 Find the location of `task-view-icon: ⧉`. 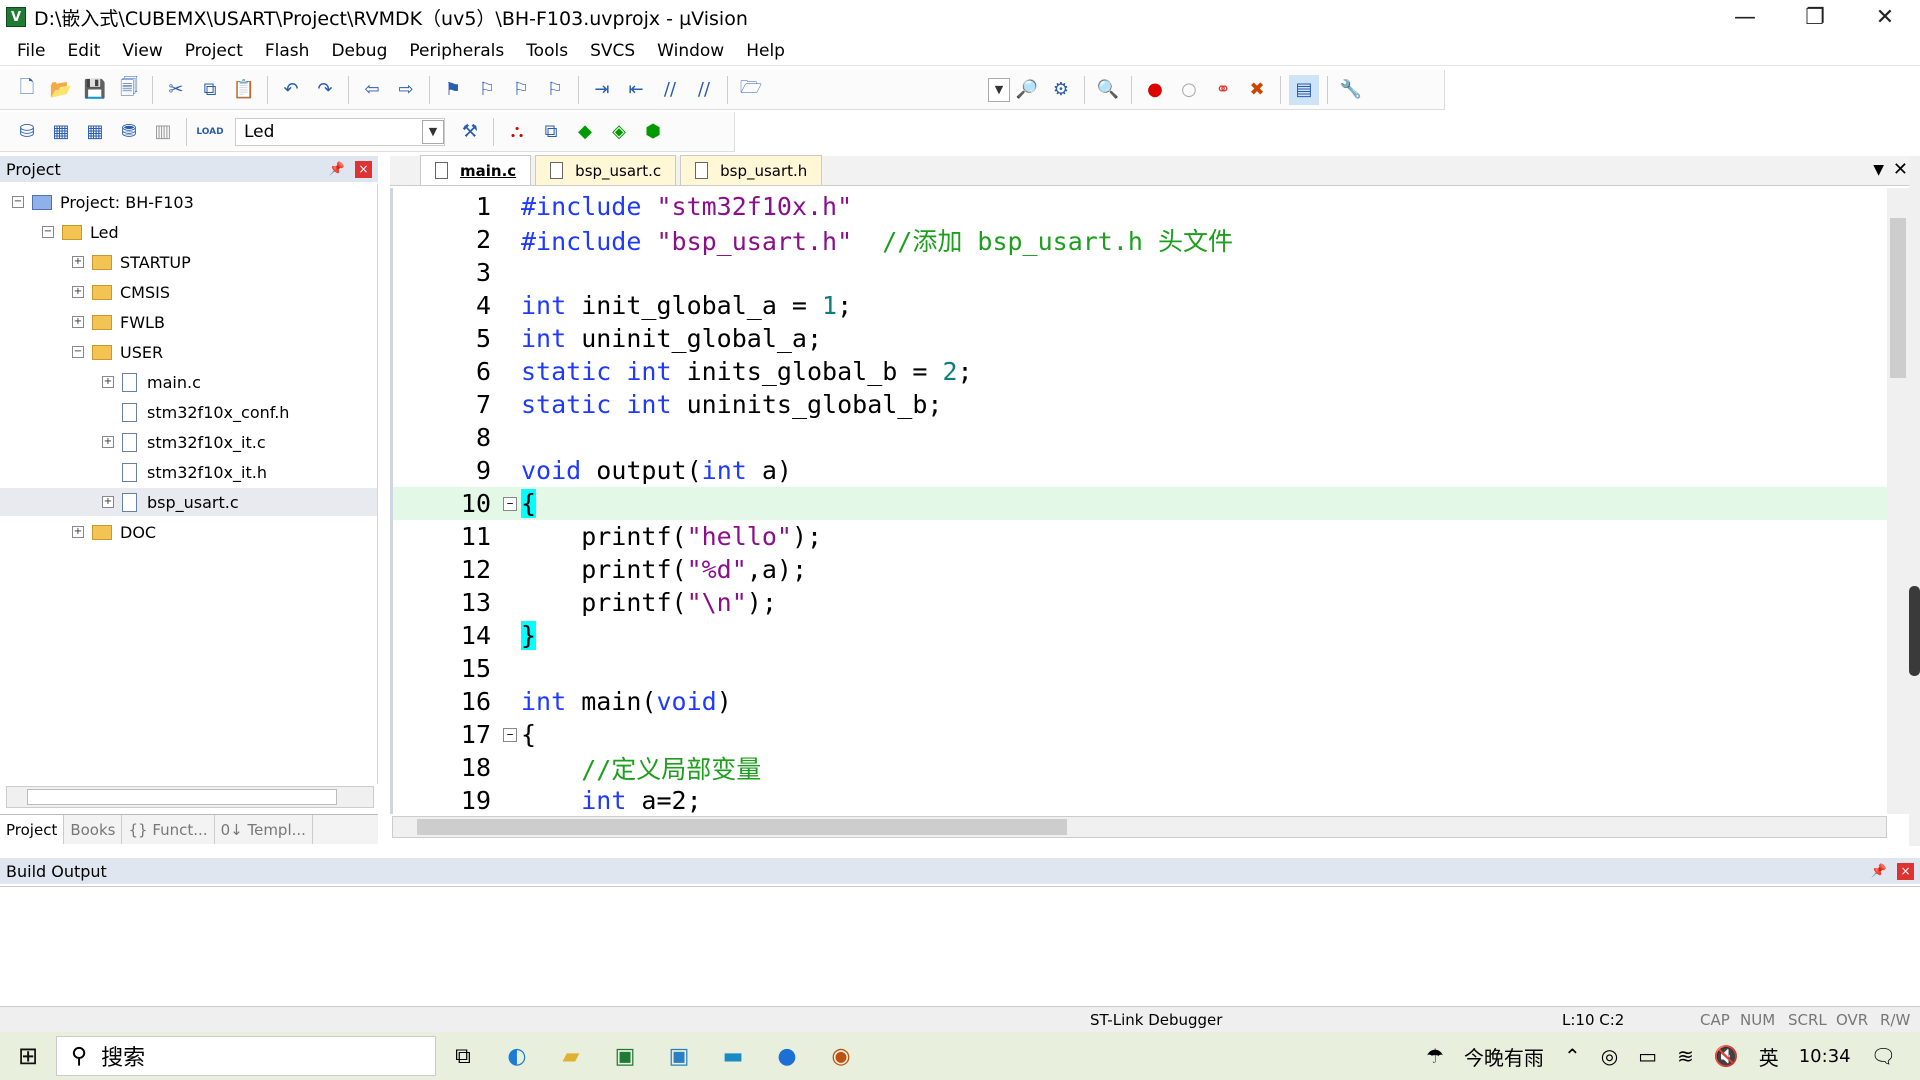

task-view-icon: ⧉ is located at coordinates (463, 1056).